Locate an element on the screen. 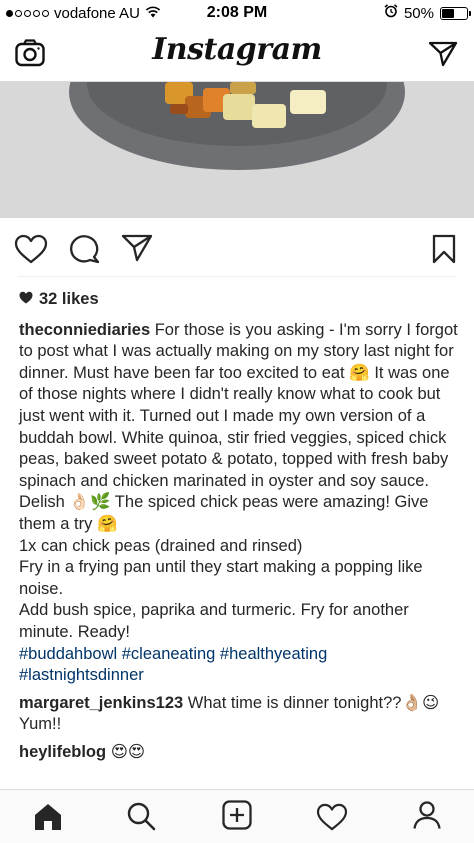 The height and width of the screenshot is (843, 474). status-right: 50% is located at coordinates (427, 13).